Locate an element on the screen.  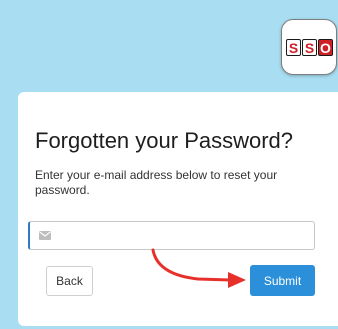
logo-letter-s2: S is located at coordinates (309, 47).